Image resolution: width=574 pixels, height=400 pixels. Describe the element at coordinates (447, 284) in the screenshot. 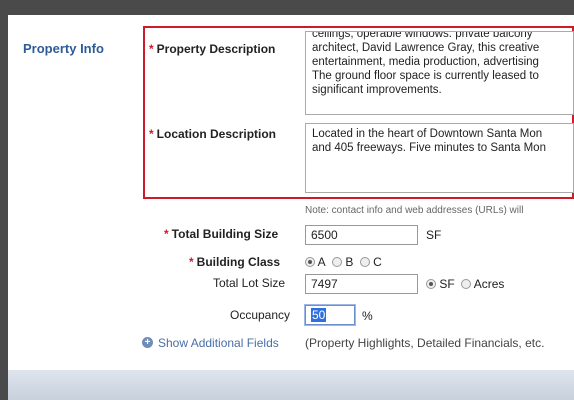

I see `lot-size-unit-label: SF` at that location.